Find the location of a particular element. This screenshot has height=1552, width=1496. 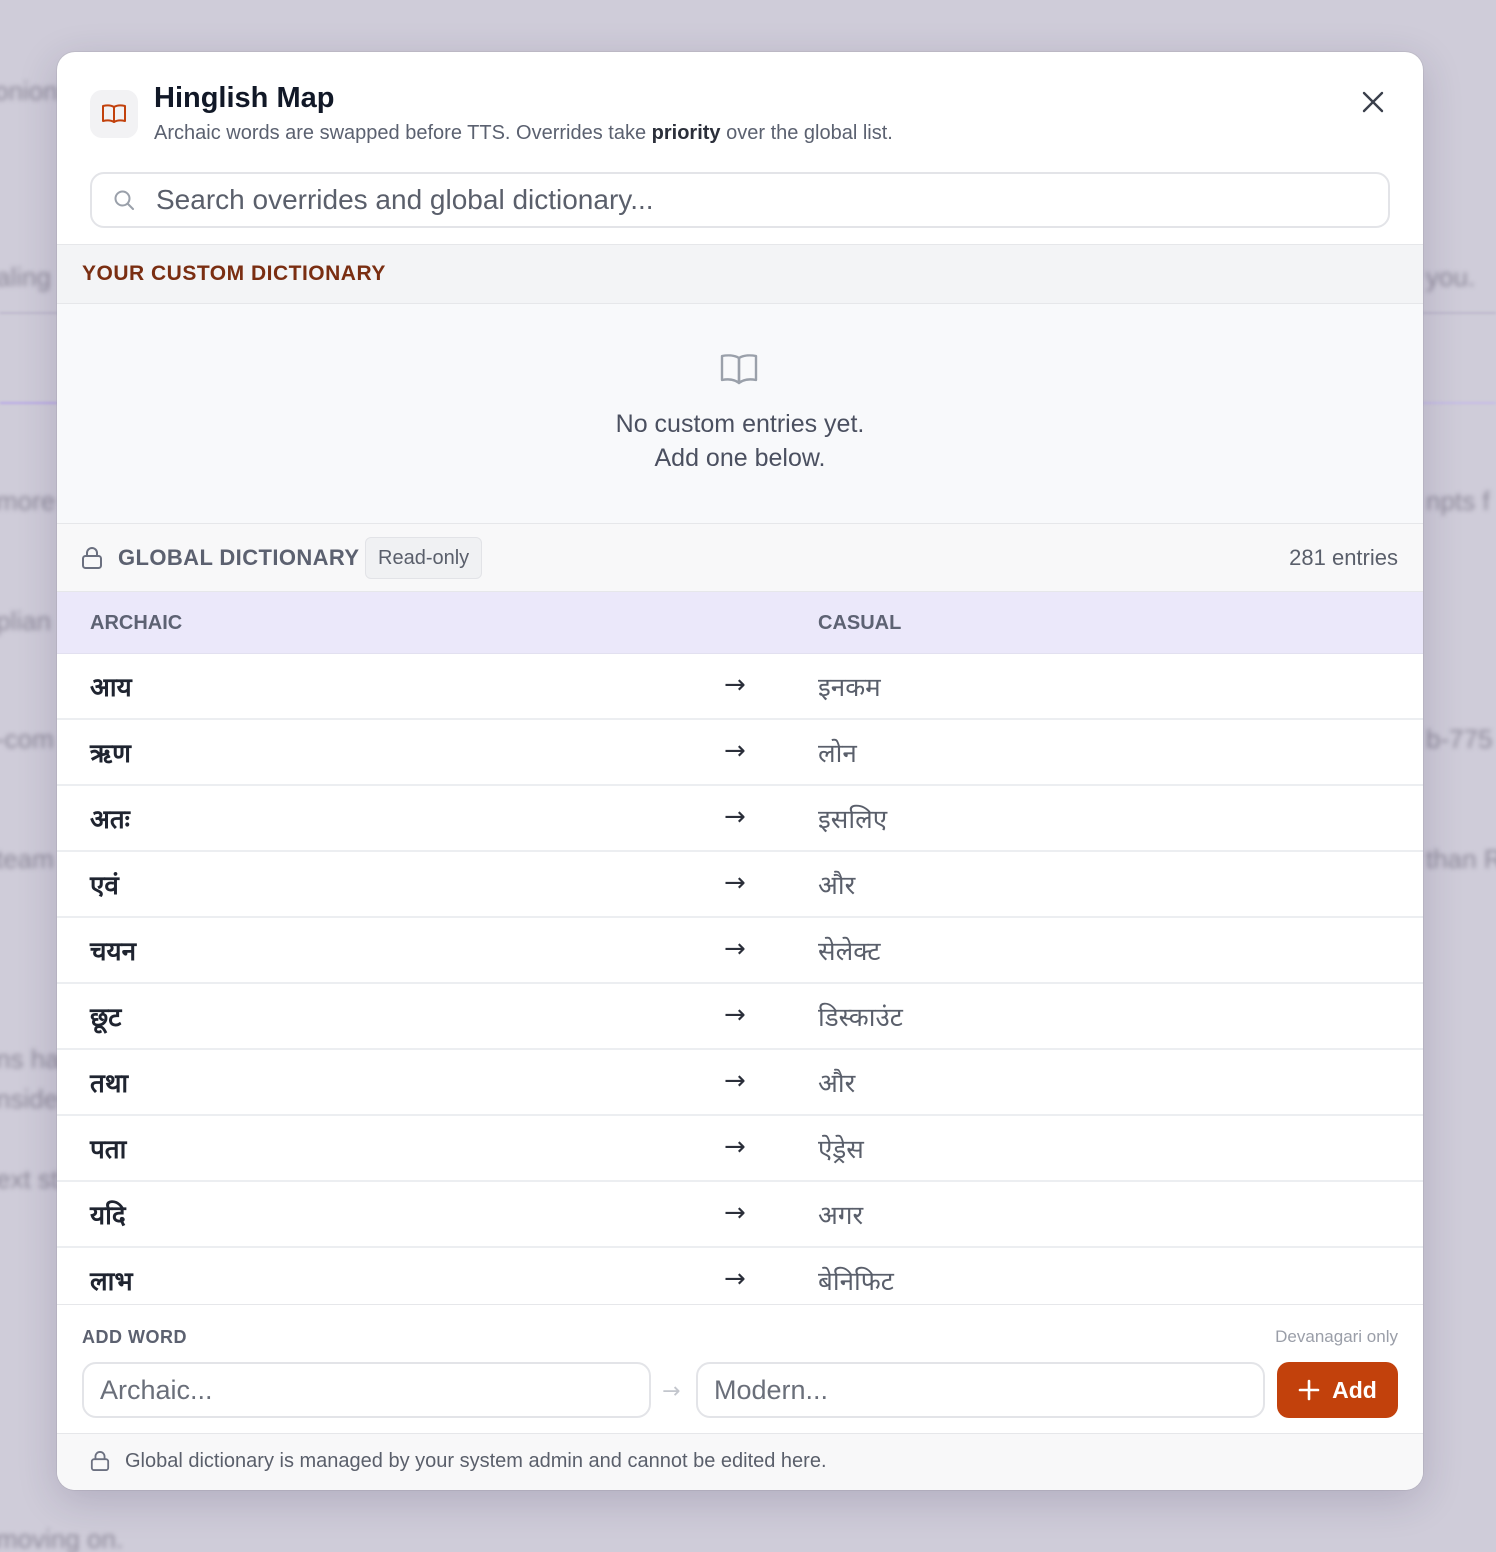

table-row: यदि → अगर is located at coordinates (740, 1215).